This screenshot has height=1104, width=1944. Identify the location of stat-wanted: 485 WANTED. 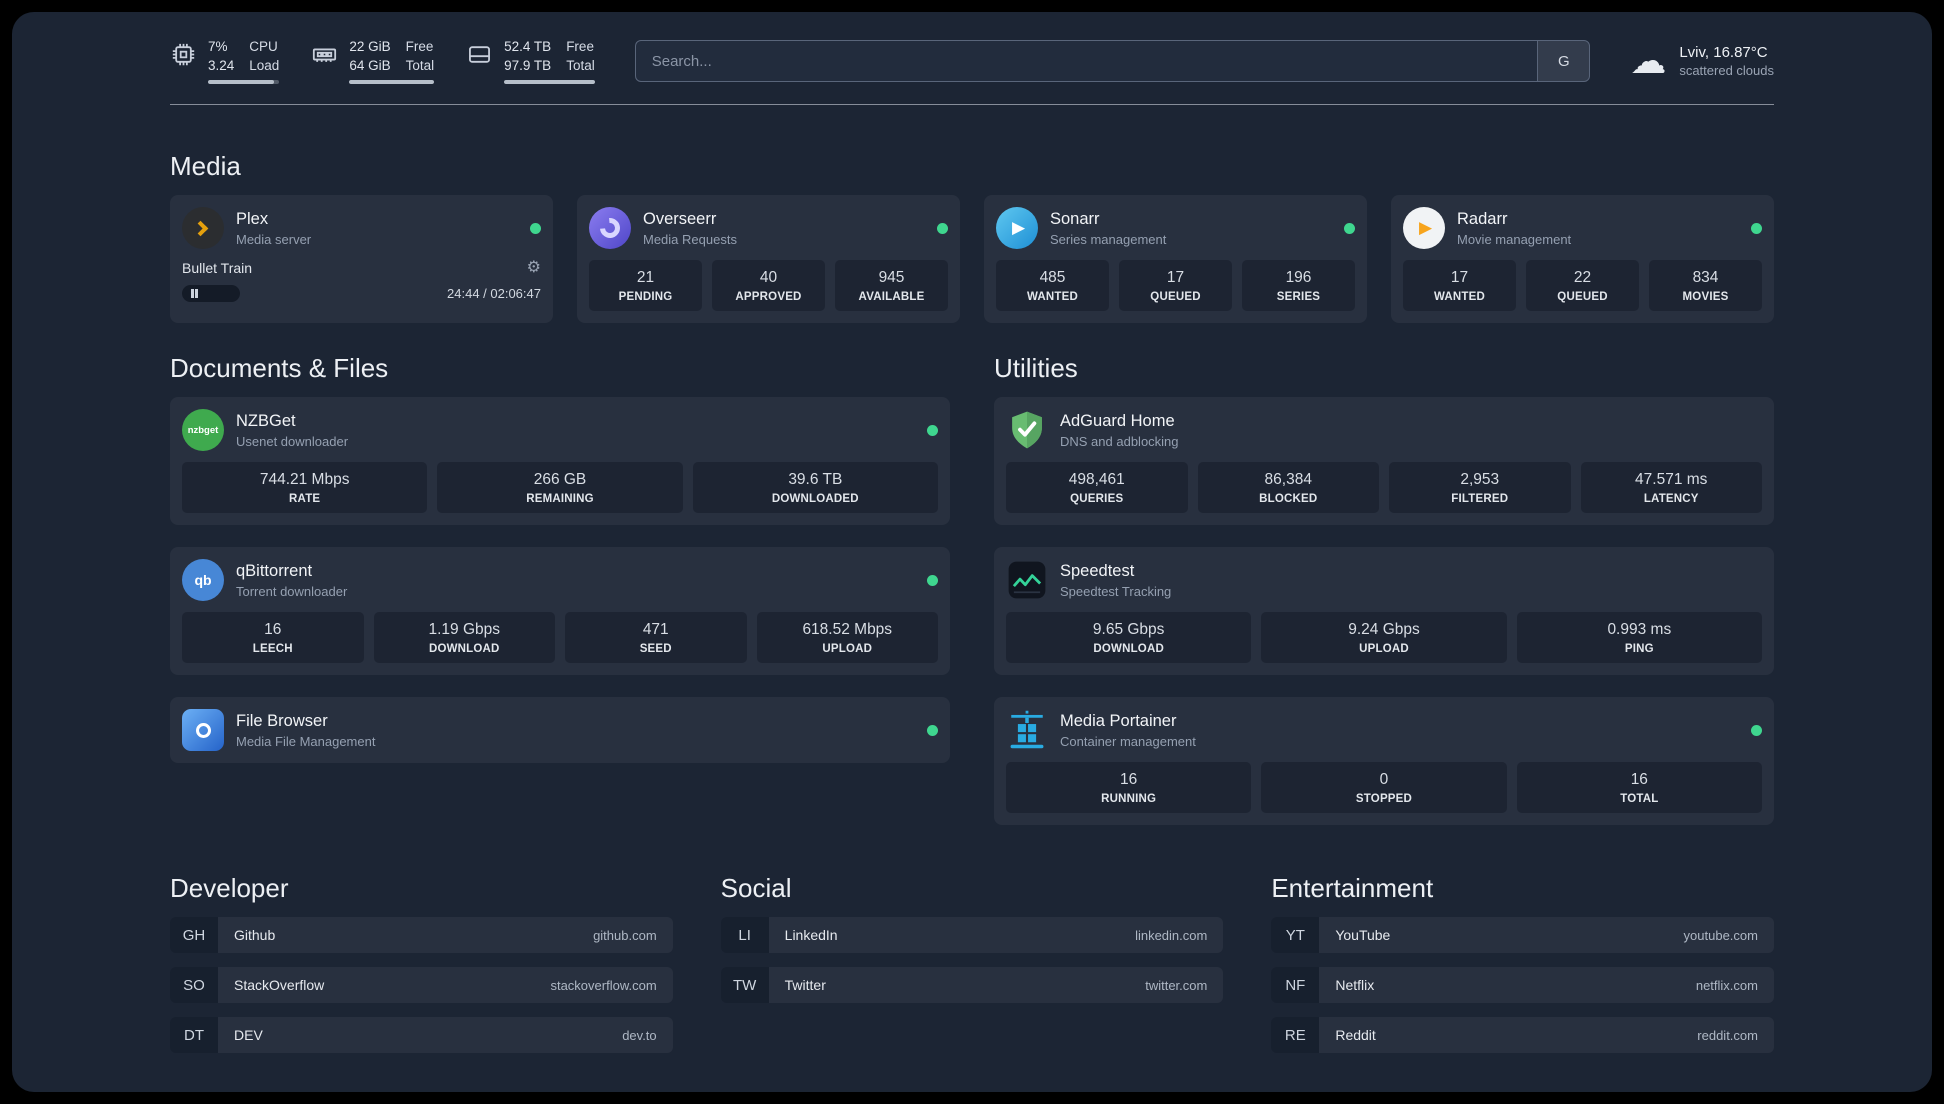
(1052, 285).